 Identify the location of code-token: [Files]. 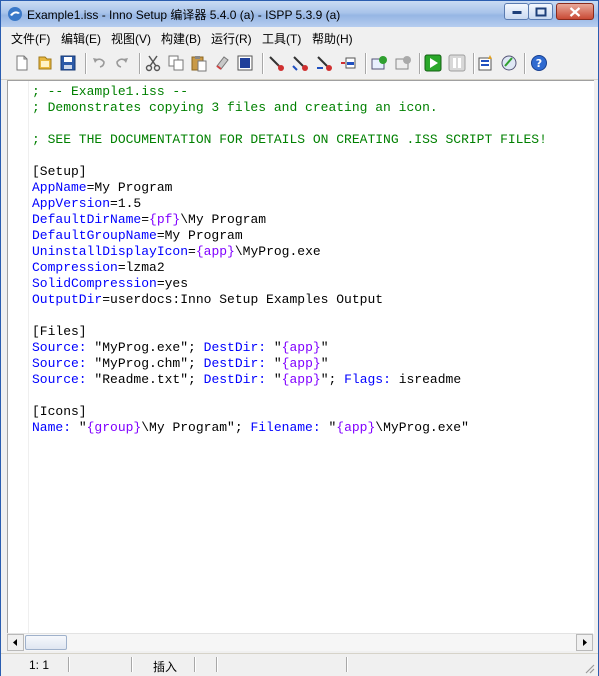
(59, 331).